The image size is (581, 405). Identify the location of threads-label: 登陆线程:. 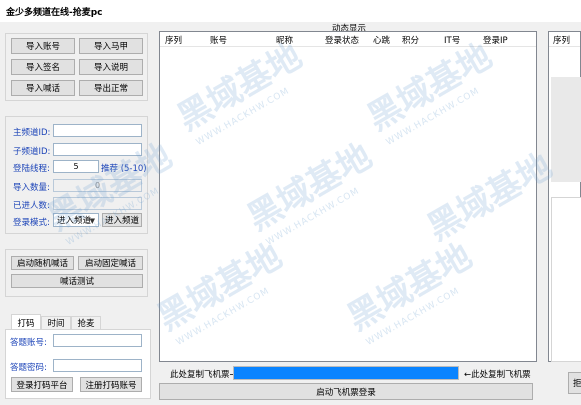
(31, 169).